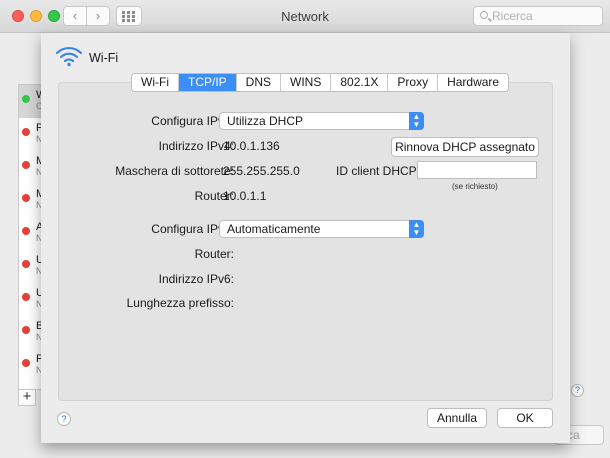 The height and width of the screenshot is (458, 610). Describe the element at coordinates (245, 196) in the screenshot. I see `router-ipv4-value: 10.0.1.1` at that location.